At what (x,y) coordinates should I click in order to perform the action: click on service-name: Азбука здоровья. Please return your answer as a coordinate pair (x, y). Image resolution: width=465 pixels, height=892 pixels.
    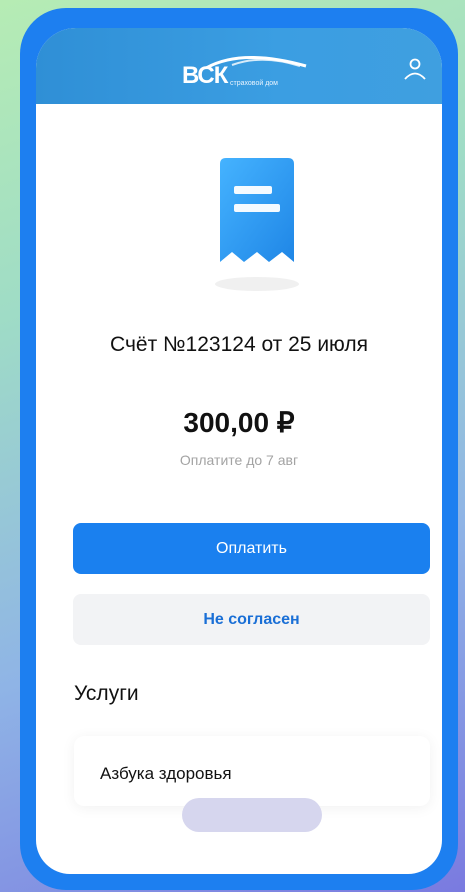
    Looking at the image, I should click on (166, 773).